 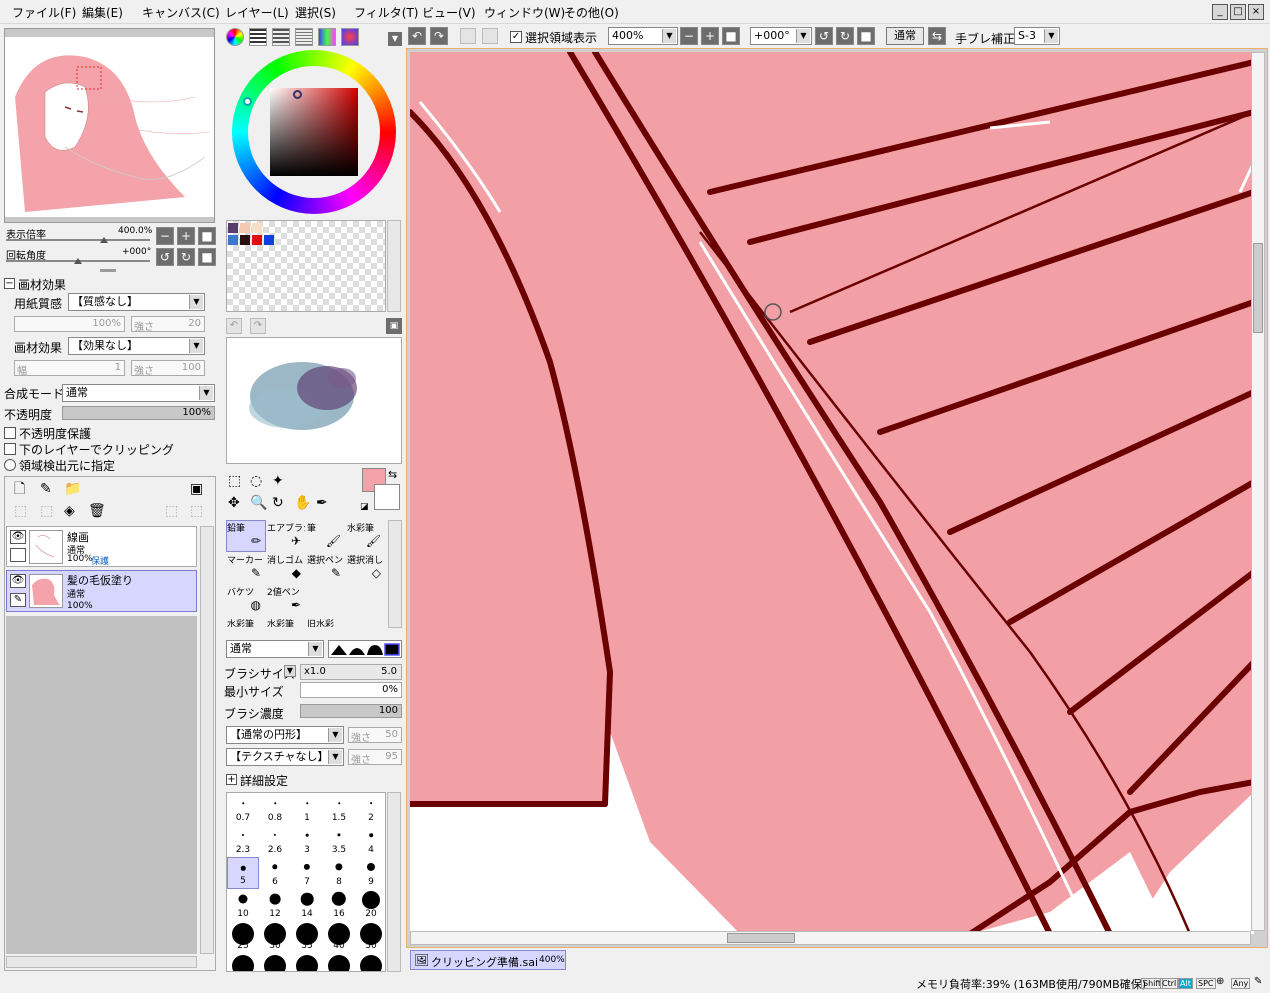 What do you see at coordinates (439, 36) in the screenshot?
I see `redo-button: ↷` at bounding box center [439, 36].